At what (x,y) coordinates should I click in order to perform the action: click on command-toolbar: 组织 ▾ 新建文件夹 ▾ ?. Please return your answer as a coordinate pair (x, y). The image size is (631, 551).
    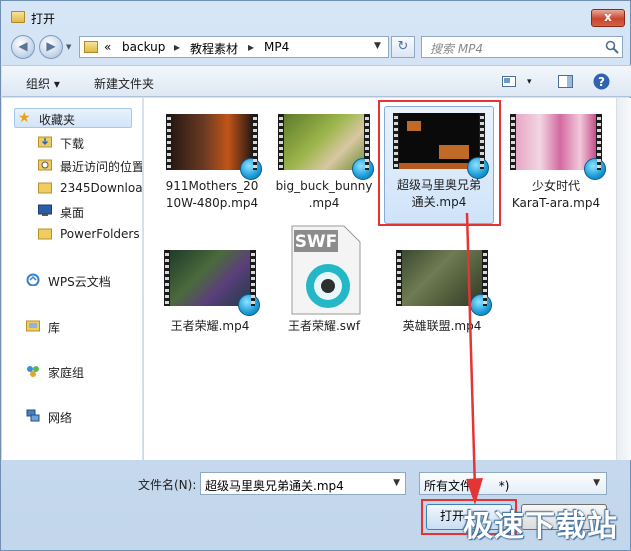
    Looking at the image, I should click on (316, 81).